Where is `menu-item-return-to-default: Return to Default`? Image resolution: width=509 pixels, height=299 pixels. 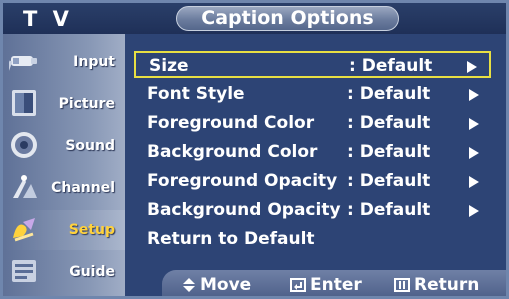
menu-item-return-to-default: Return to Default is located at coordinates (312, 239).